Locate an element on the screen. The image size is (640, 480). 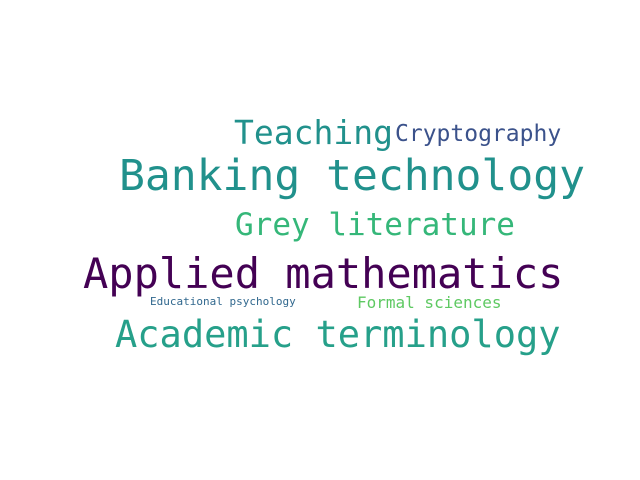
word-grey-literature: Grey literature is located at coordinates (375, 225).